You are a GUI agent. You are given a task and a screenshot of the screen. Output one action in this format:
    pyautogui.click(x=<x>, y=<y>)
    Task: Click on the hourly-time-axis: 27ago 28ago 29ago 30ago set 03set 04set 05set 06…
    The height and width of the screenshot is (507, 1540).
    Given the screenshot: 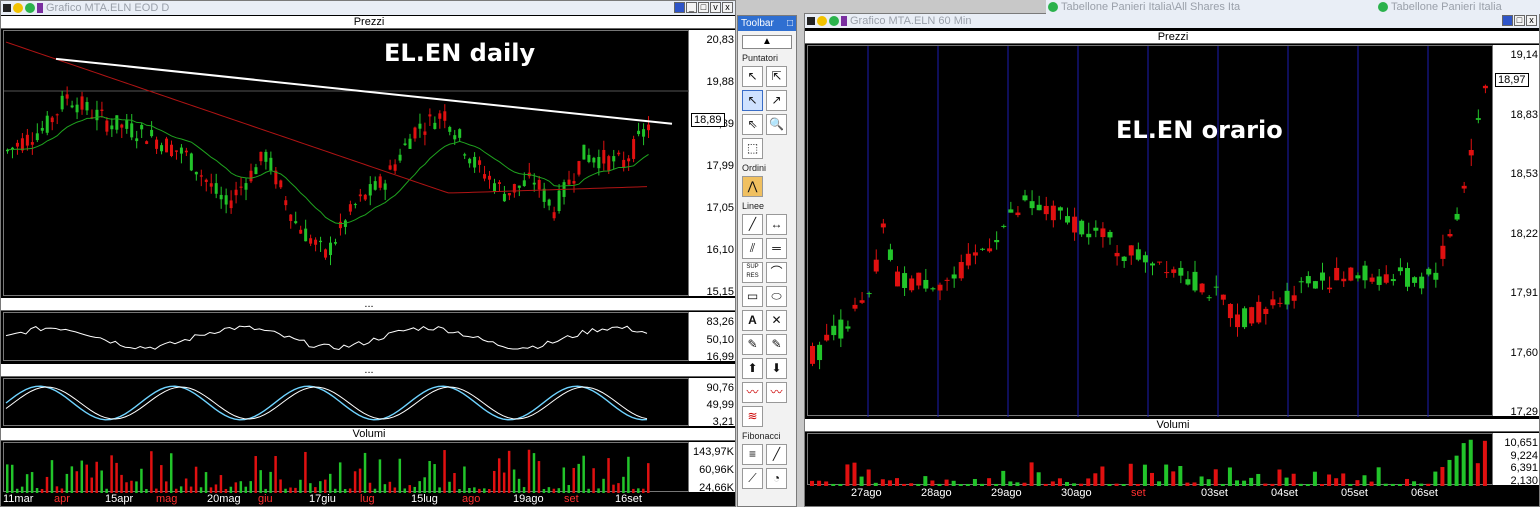 What is the action you would take?
    pyautogui.click(x=1172, y=494)
    